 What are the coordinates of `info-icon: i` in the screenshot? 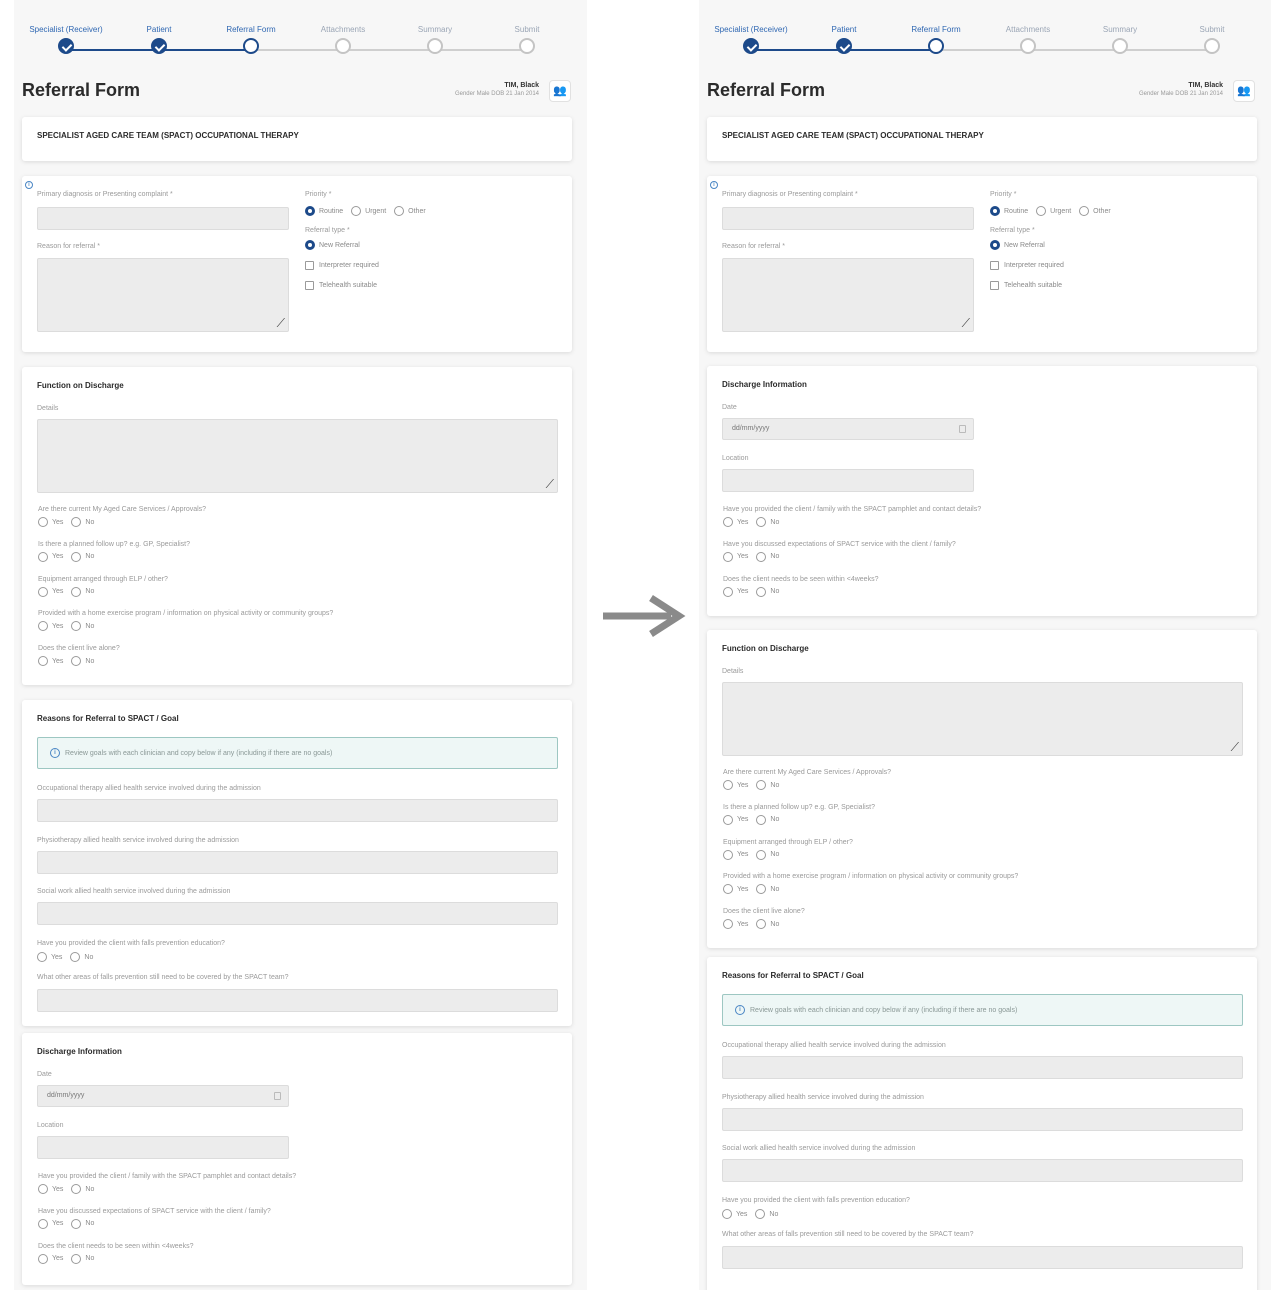 It's located at (714, 184).